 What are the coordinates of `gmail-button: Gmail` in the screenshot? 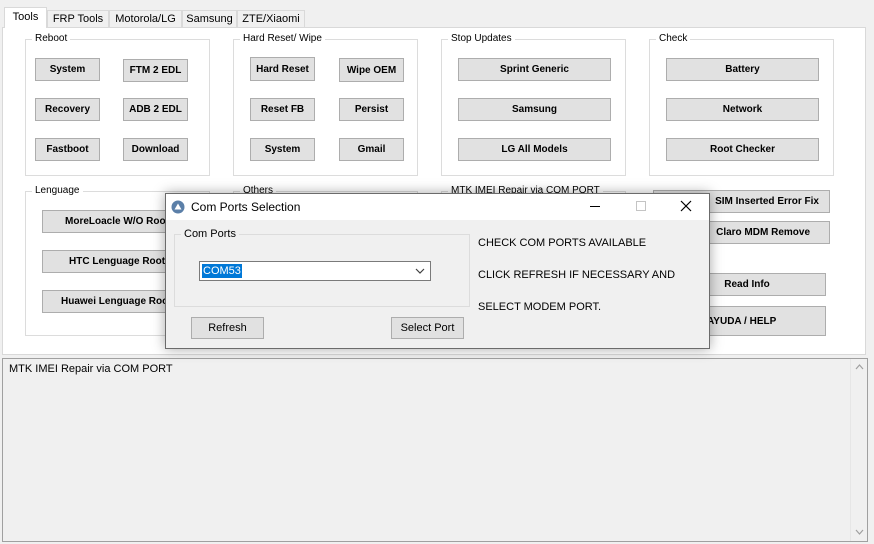 It's located at (371, 149).